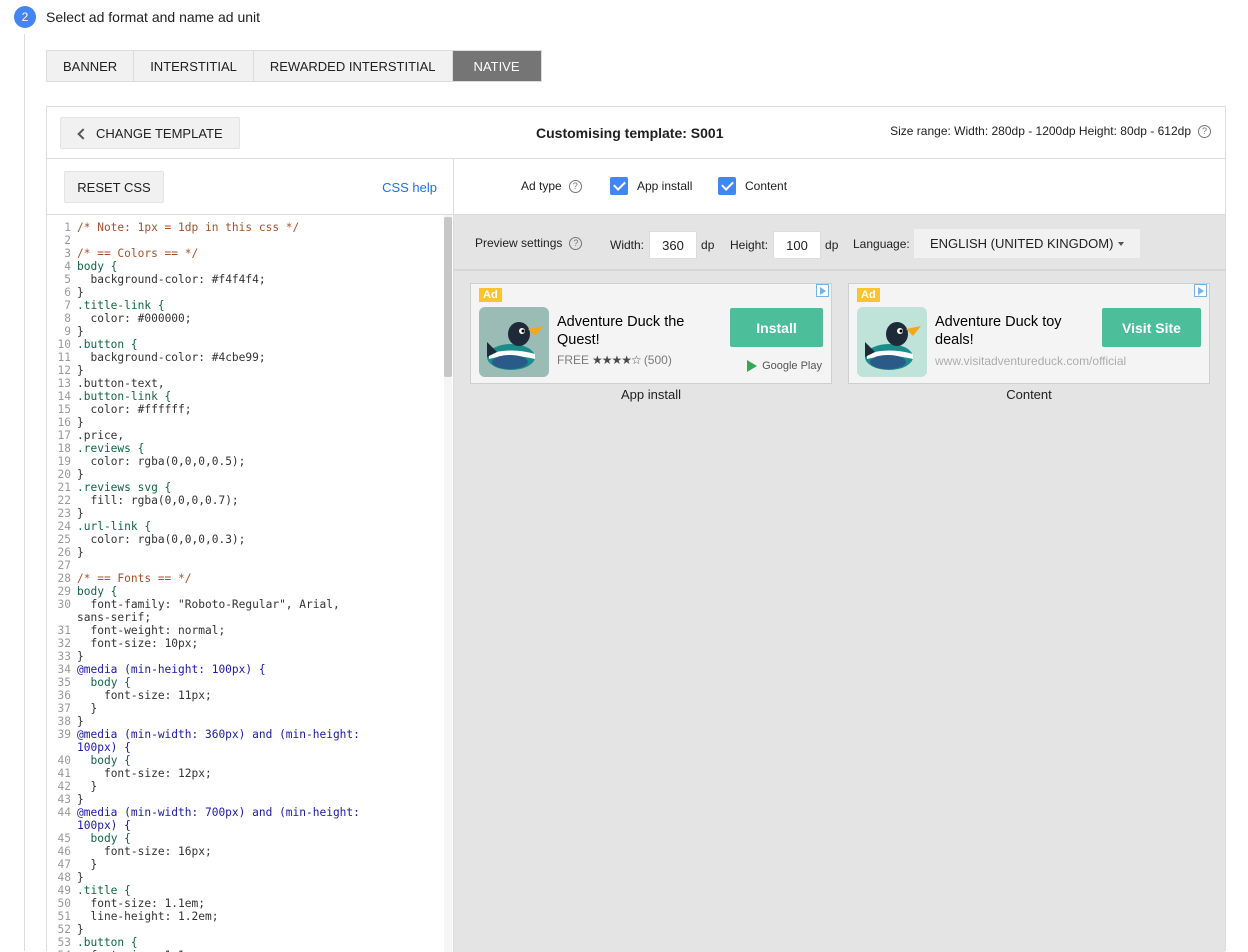 Image resolution: width=1248 pixels, height=952 pixels. What do you see at coordinates (353, 66) in the screenshot?
I see `tab-rewarded-interstitial: REWARDED INTERSTITIAL` at bounding box center [353, 66].